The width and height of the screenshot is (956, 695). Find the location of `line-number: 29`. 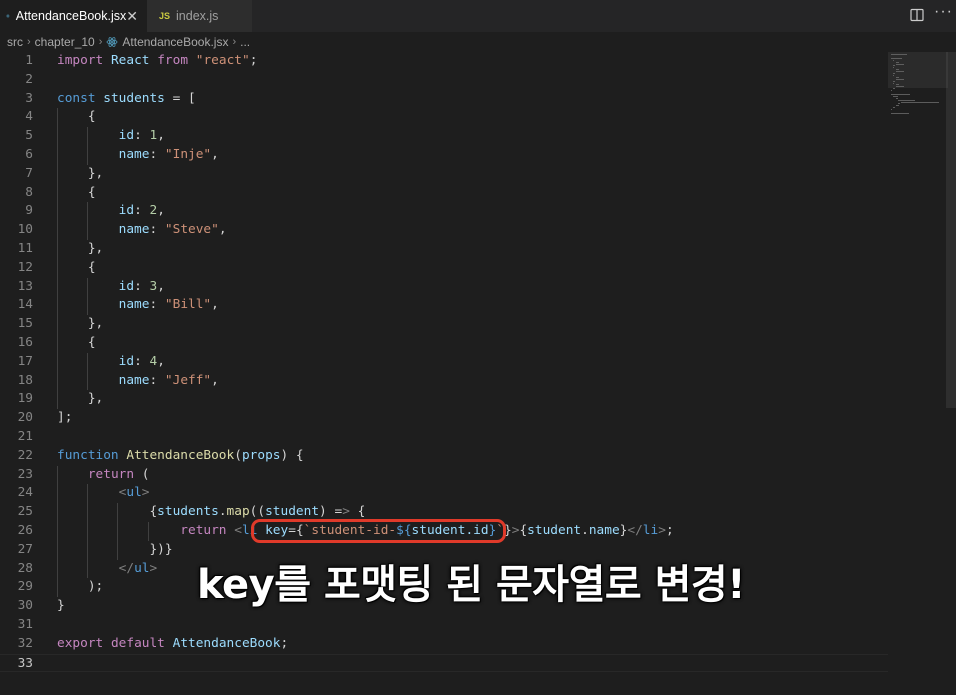

line-number: 29 is located at coordinates (25, 587).